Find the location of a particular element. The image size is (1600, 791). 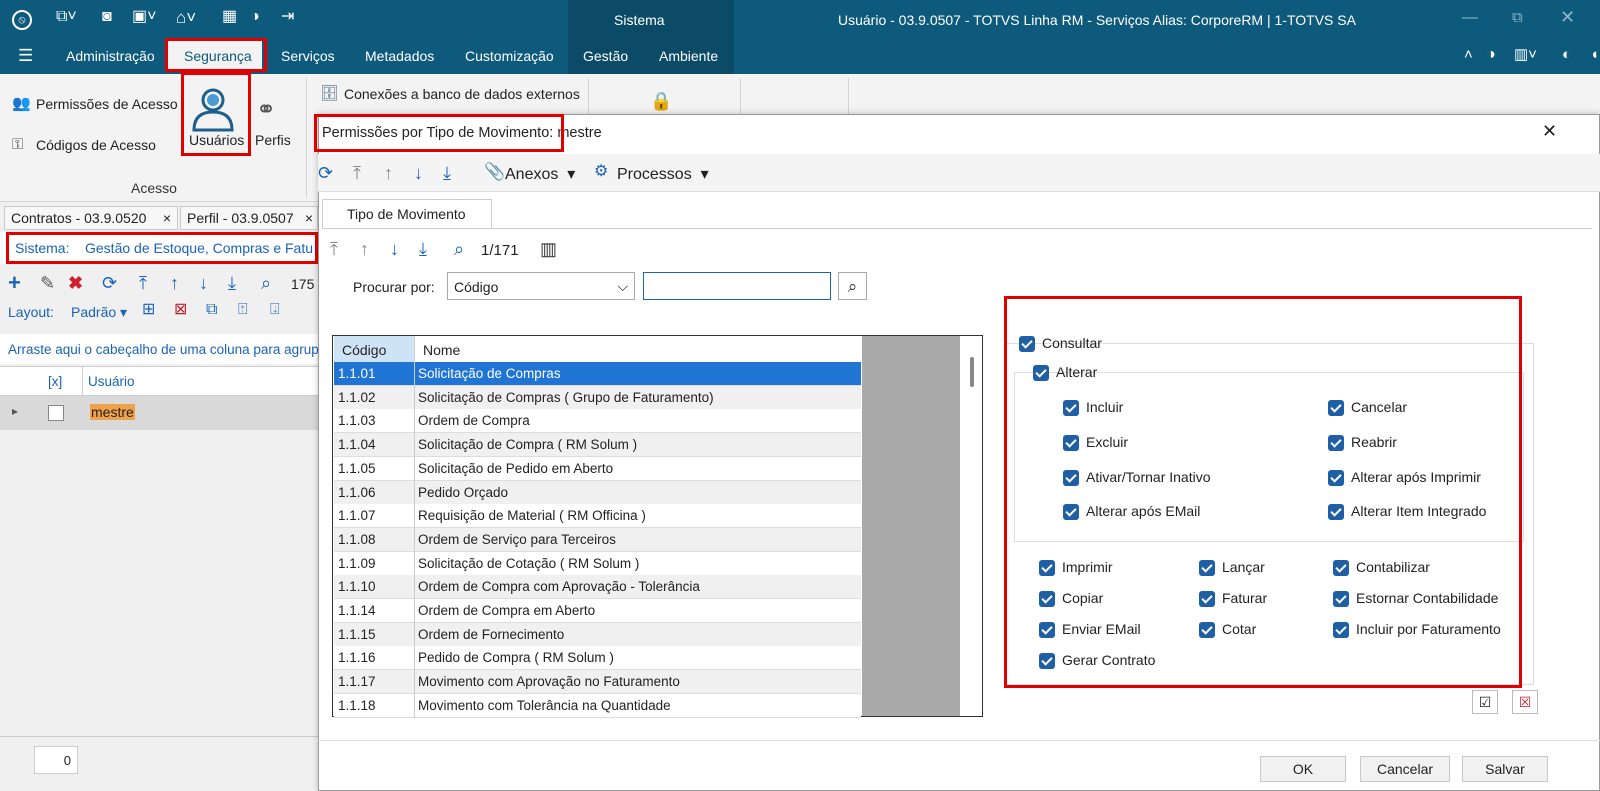

layout-icon: ▥˅ is located at coordinates (1525, 54).